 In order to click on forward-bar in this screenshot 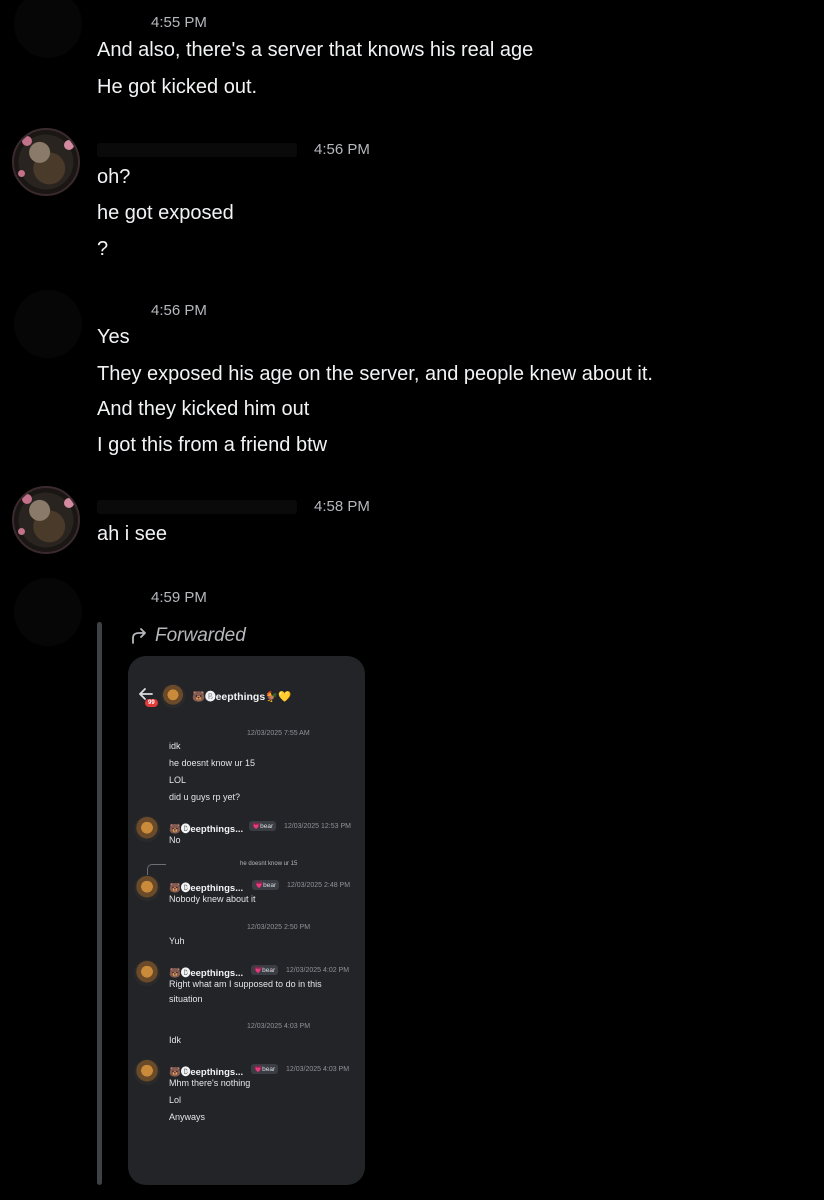, I will do `click(99, 903)`.